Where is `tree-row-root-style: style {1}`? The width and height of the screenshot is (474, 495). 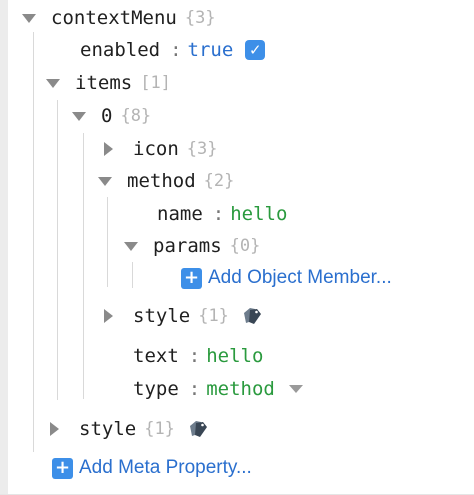
tree-row-root-style: style {1} is located at coordinates (129, 429).